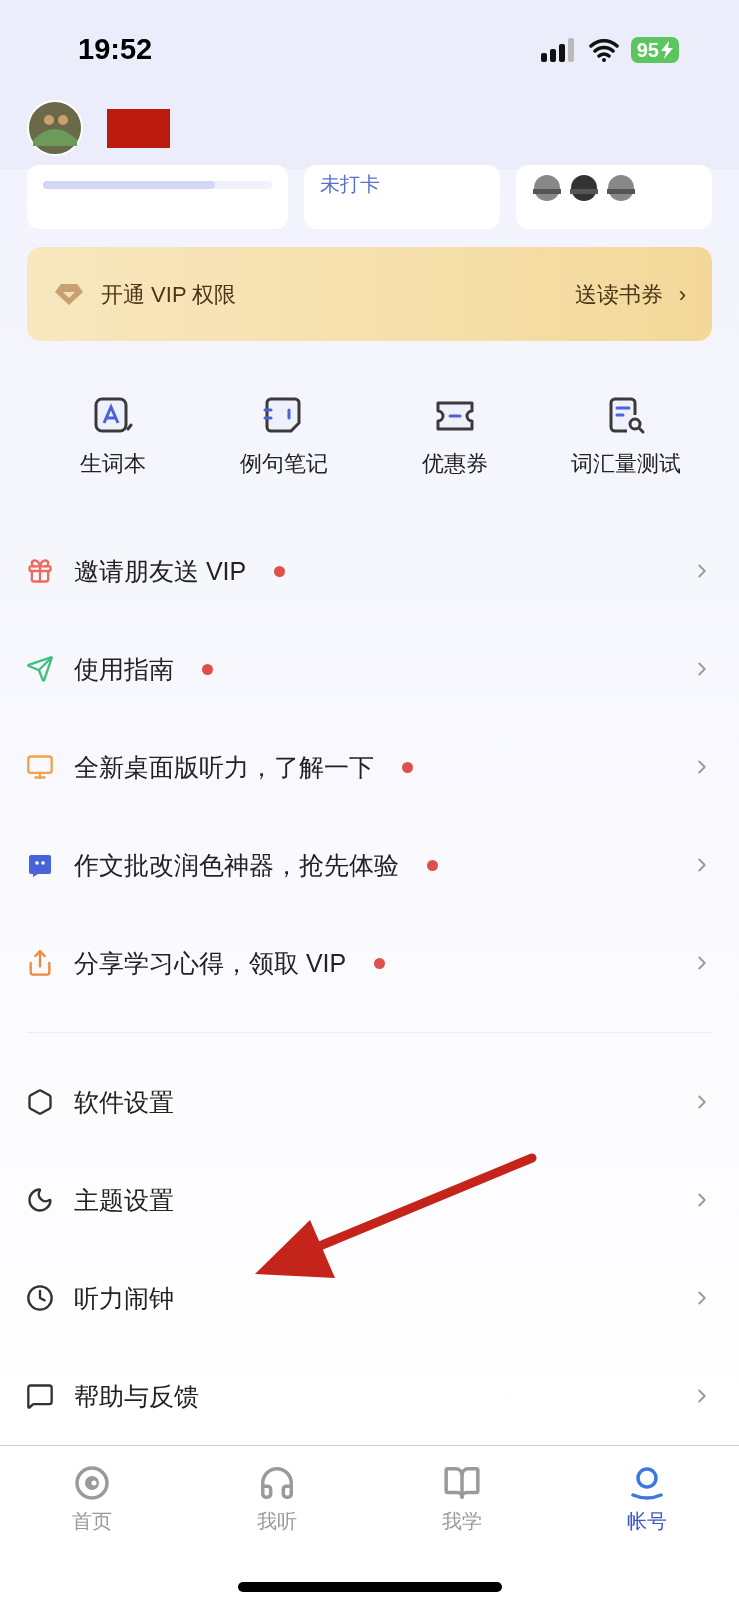  I want to click on moon-icon, so click(40, 1200).